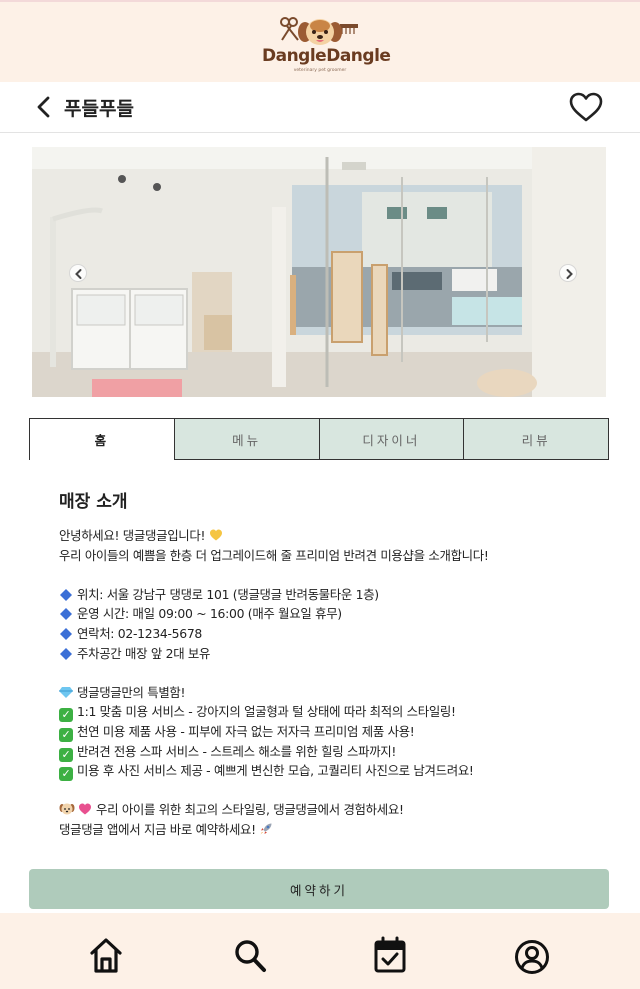 The image size is (640, 989). I want to click on dog-face-icon, so click(67, 809).